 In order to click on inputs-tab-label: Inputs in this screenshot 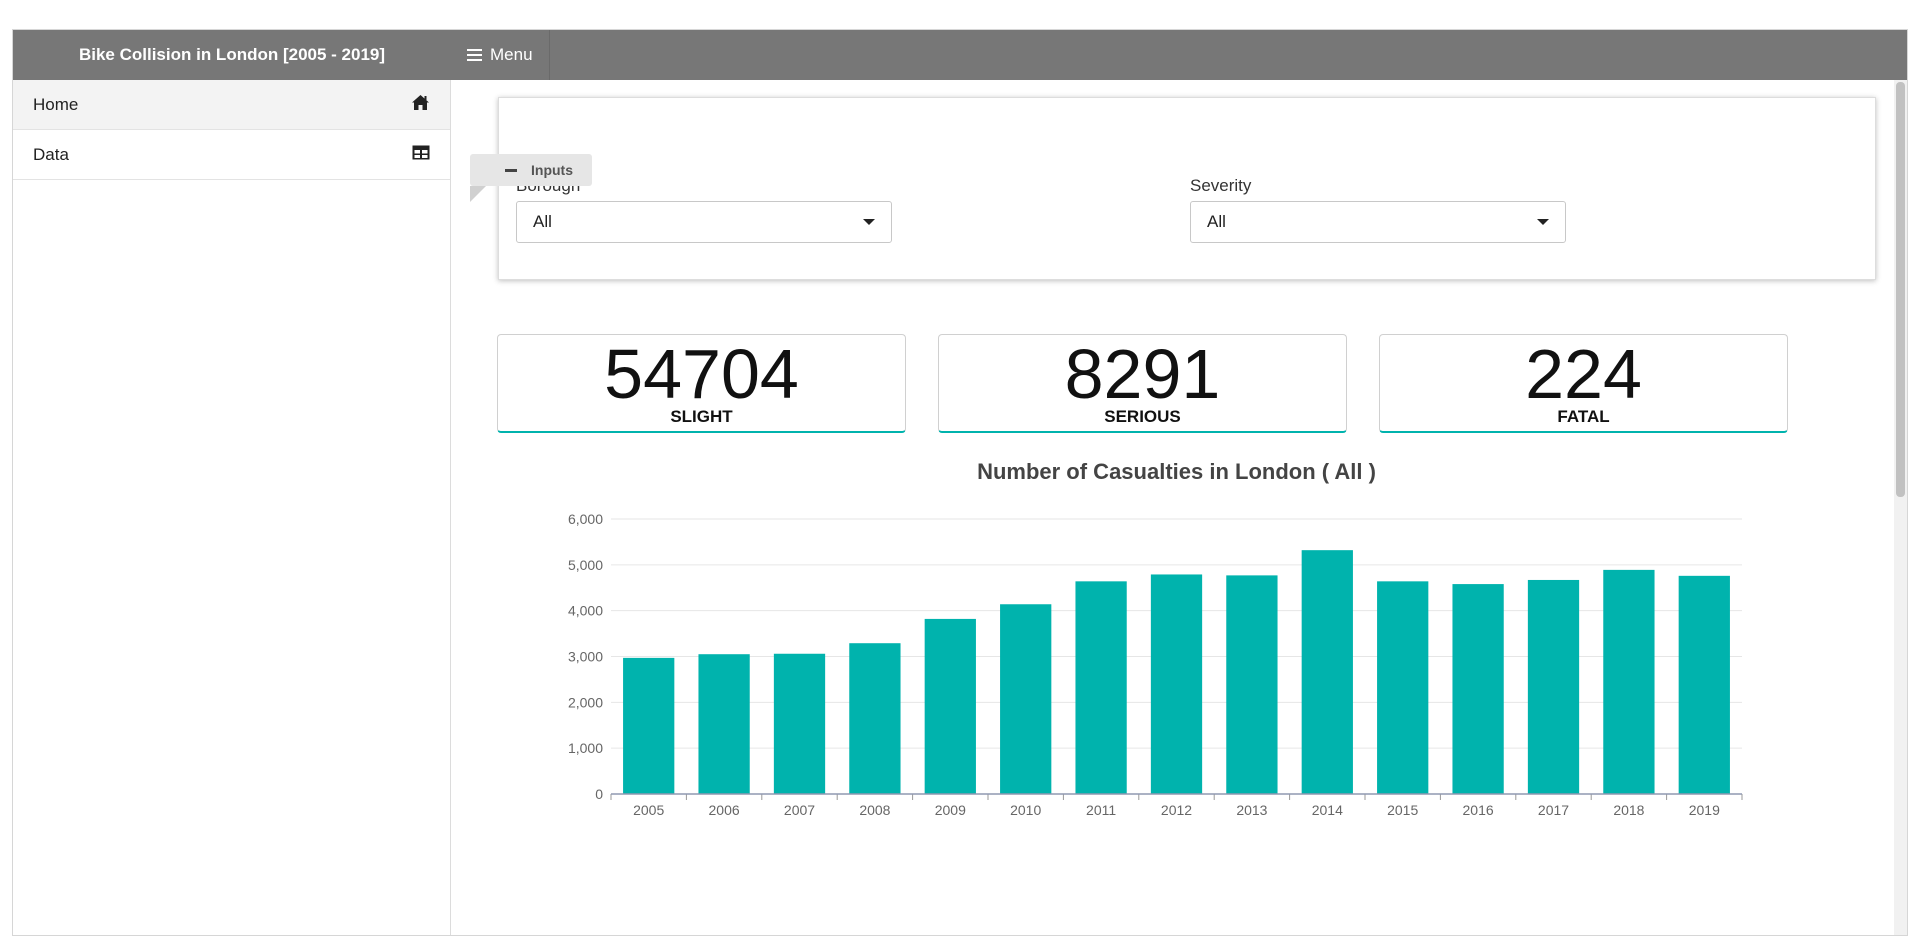, I will do `click(552, 170)`.